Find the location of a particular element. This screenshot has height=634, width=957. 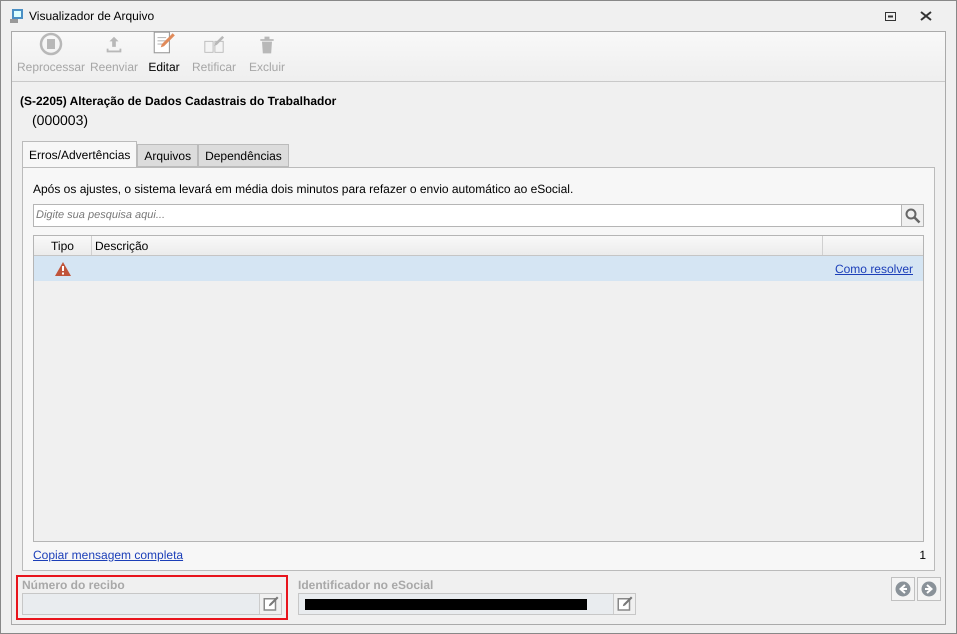

field-label: Número do recibo is located at coordinates (74, 585).